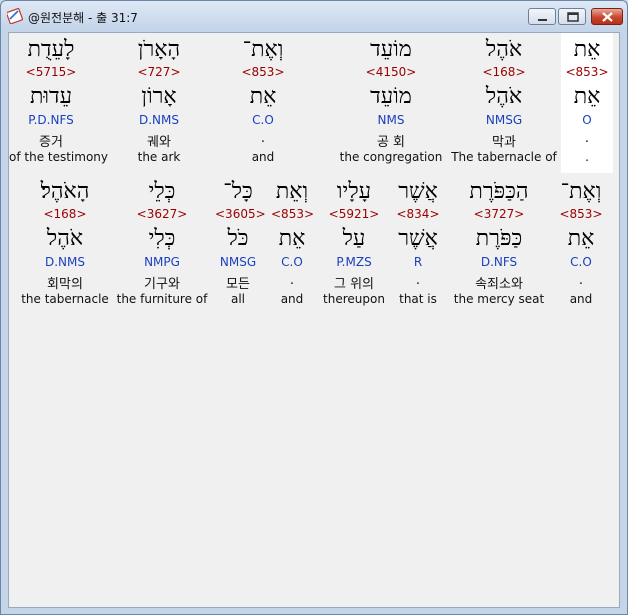  Describe the element at coordinates (14, 16) in the screenshot. I see `app-icon` at that location.